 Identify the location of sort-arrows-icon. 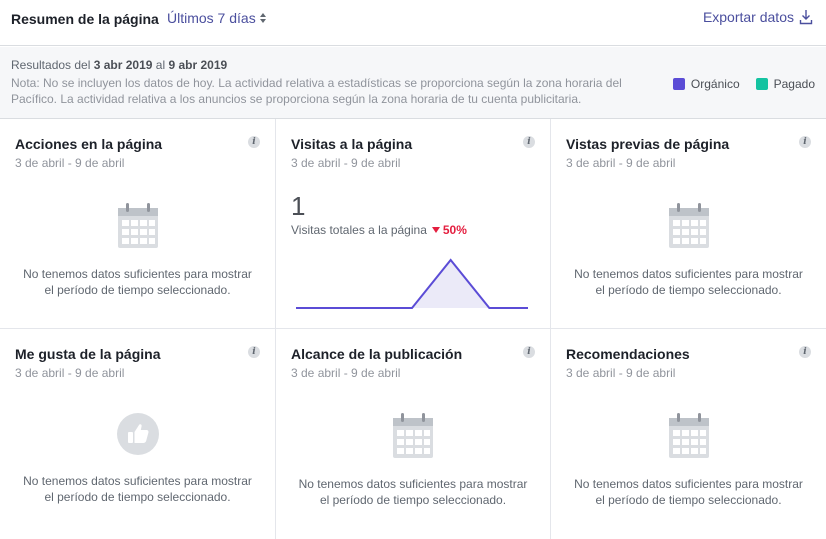
(263, 18).